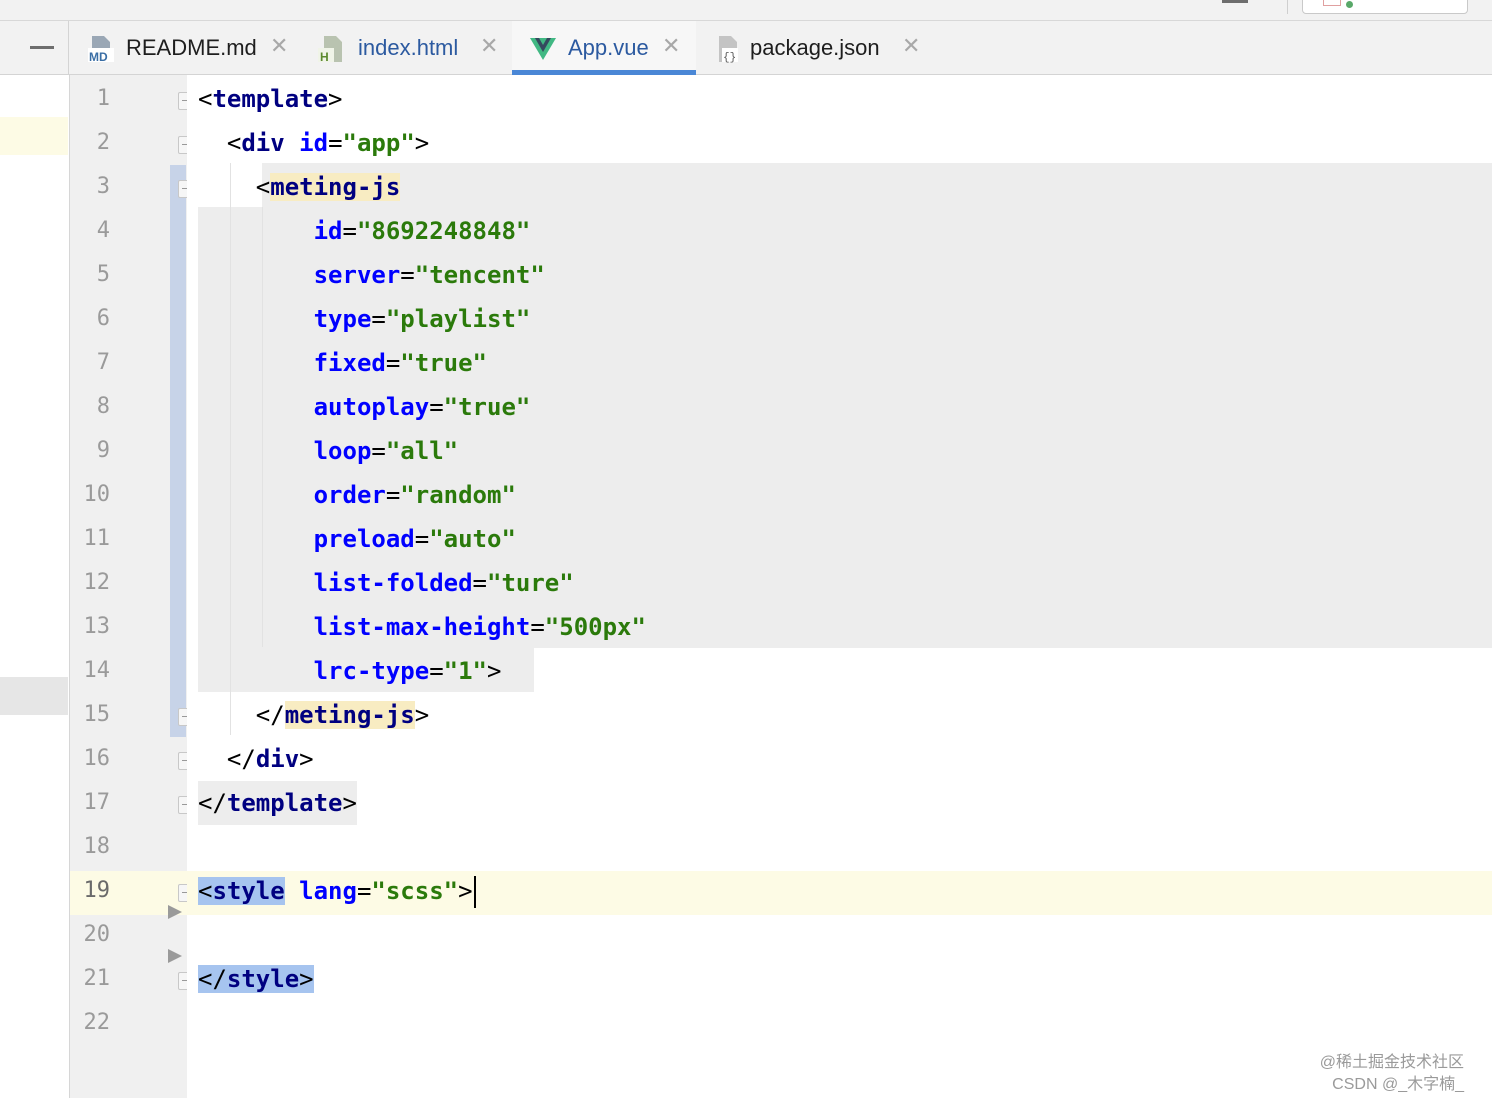  I want to click on status-dot-icon, so click(1349, 4).